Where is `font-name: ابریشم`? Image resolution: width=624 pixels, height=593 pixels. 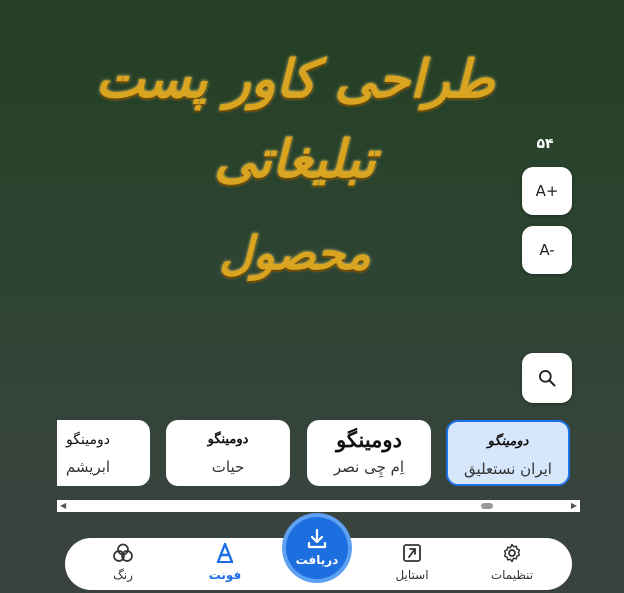
font-name: ابریشم is located at coordinates (88, 467).